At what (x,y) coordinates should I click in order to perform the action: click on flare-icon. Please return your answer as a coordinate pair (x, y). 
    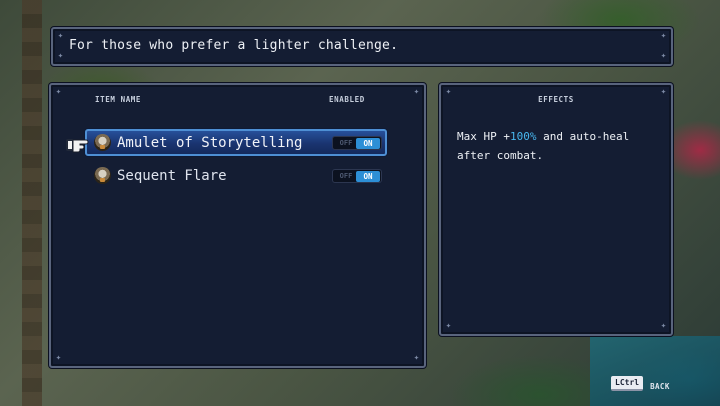
    Looking at the image, I should click on (102, 175).